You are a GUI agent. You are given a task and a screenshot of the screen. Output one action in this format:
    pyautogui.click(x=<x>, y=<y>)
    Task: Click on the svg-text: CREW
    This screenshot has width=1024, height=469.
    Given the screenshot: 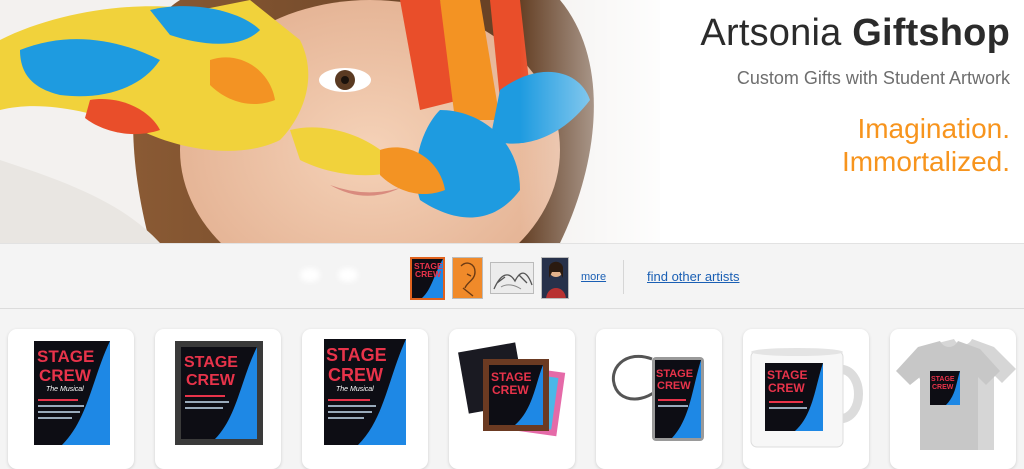 What is the action you would take?
    pyautogui.click(x=428, y=274)
    